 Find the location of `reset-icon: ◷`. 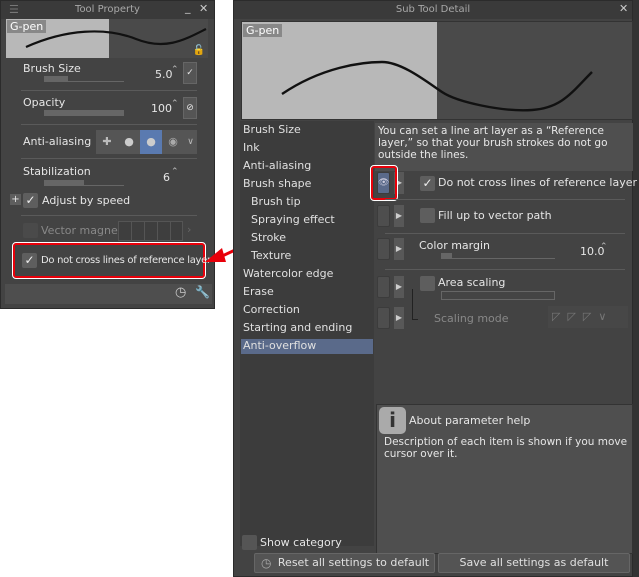

reset-icon: ◷ is located at coordinates (266, 563).